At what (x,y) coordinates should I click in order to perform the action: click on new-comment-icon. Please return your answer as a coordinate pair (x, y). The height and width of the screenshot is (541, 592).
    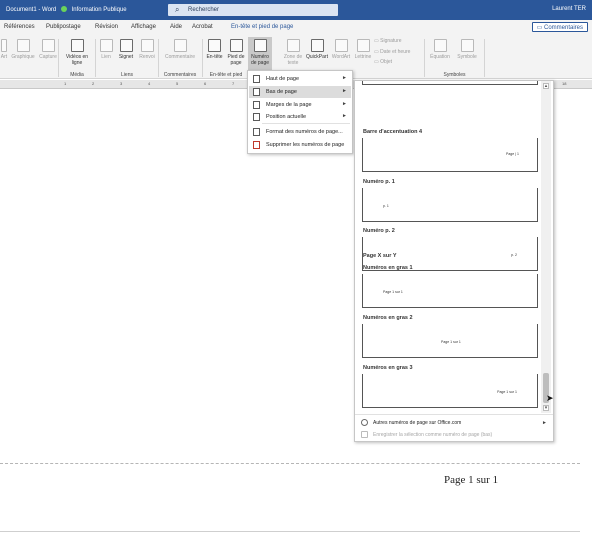
    Looking at the image, I should click on (180, 45).